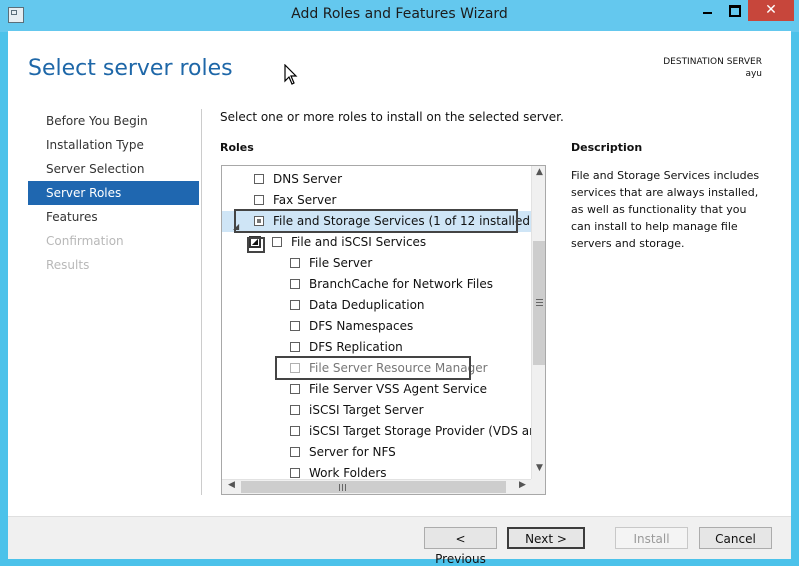 The width and height of the screenshot is (799, 569). I want to click on destination-server-label: DESTINATION SERVER, so click(712, 62).